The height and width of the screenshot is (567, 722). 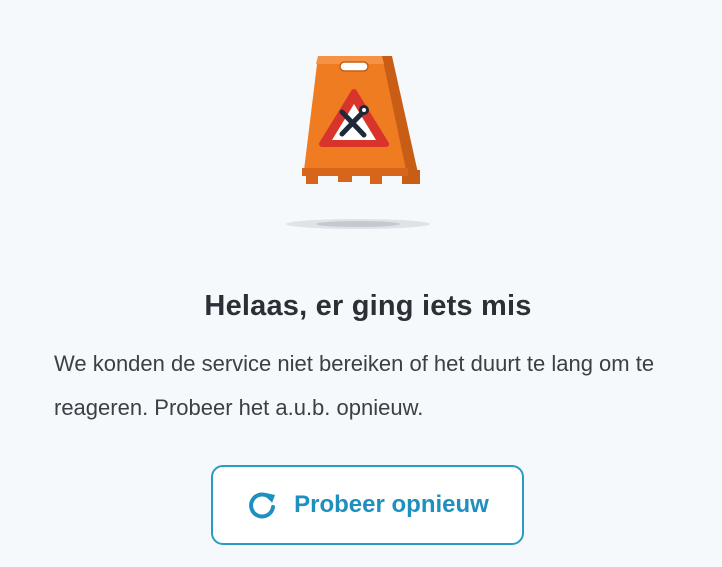 What do you see at coordinates (358, 142) in the screenshot?
I see `construction-sign-icon` at bounding box center [358, 142].